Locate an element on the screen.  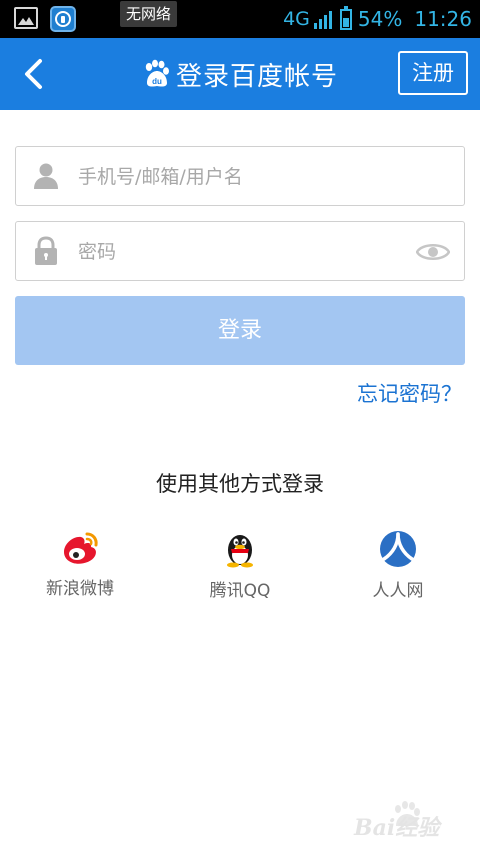
renren-login-button: 人人网 is located at coordinates (398, 565).